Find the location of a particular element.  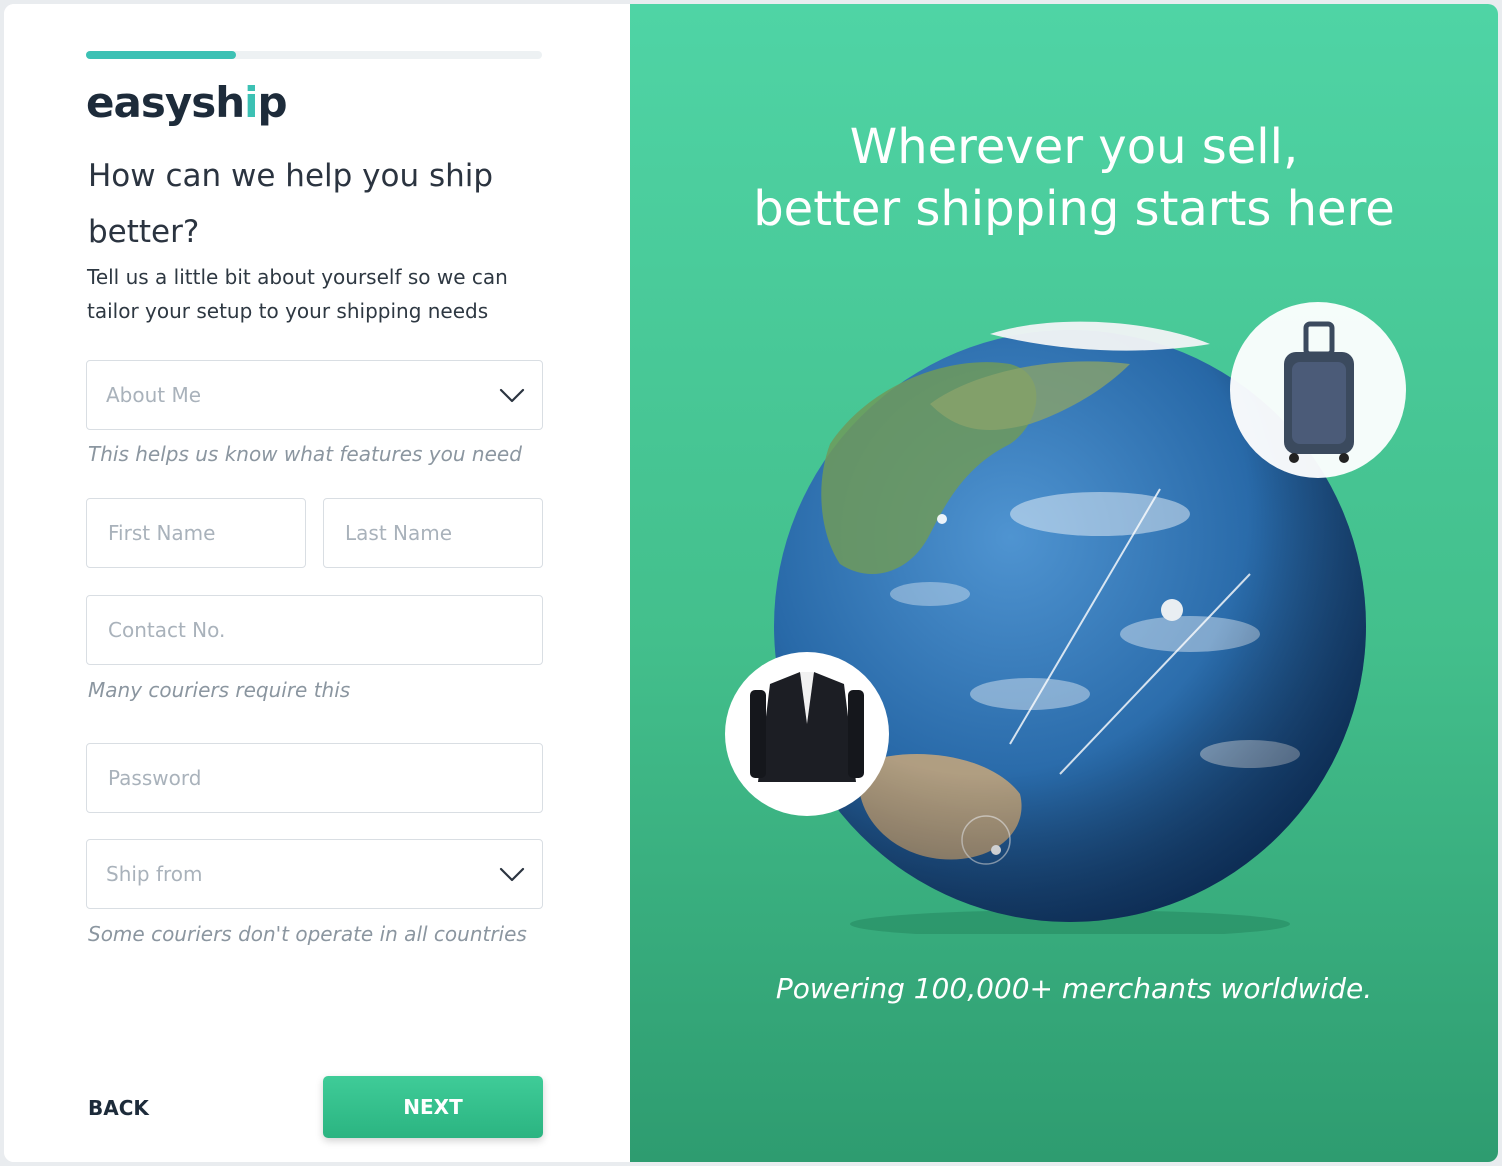

password-field is located at coordinates (314, 778).